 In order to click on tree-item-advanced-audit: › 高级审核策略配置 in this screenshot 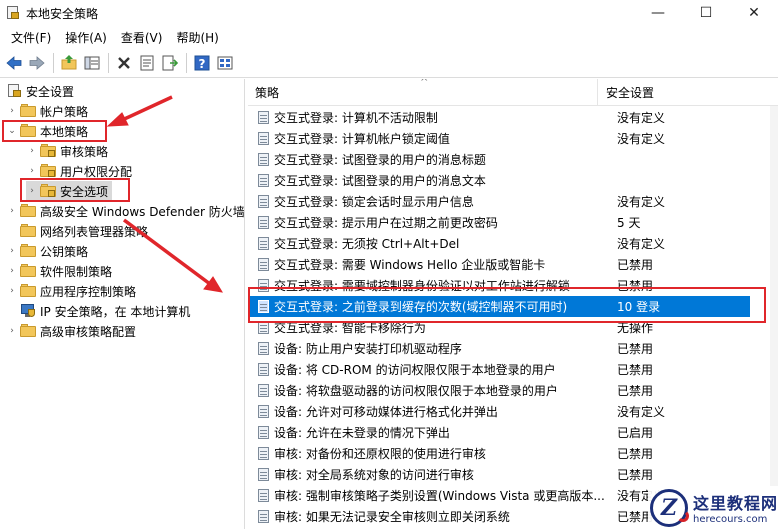, I will do `click(71, 331)`.